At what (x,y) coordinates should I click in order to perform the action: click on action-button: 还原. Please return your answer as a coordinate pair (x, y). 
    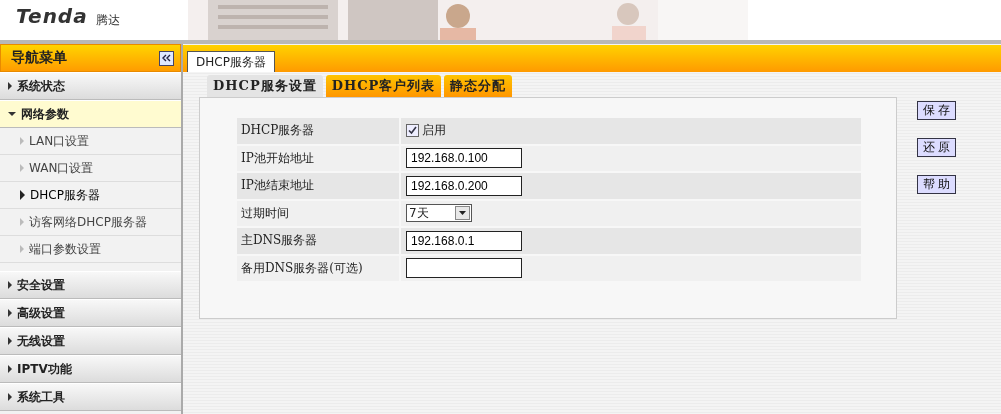
    Looking at the image, I should click on (936, 147).